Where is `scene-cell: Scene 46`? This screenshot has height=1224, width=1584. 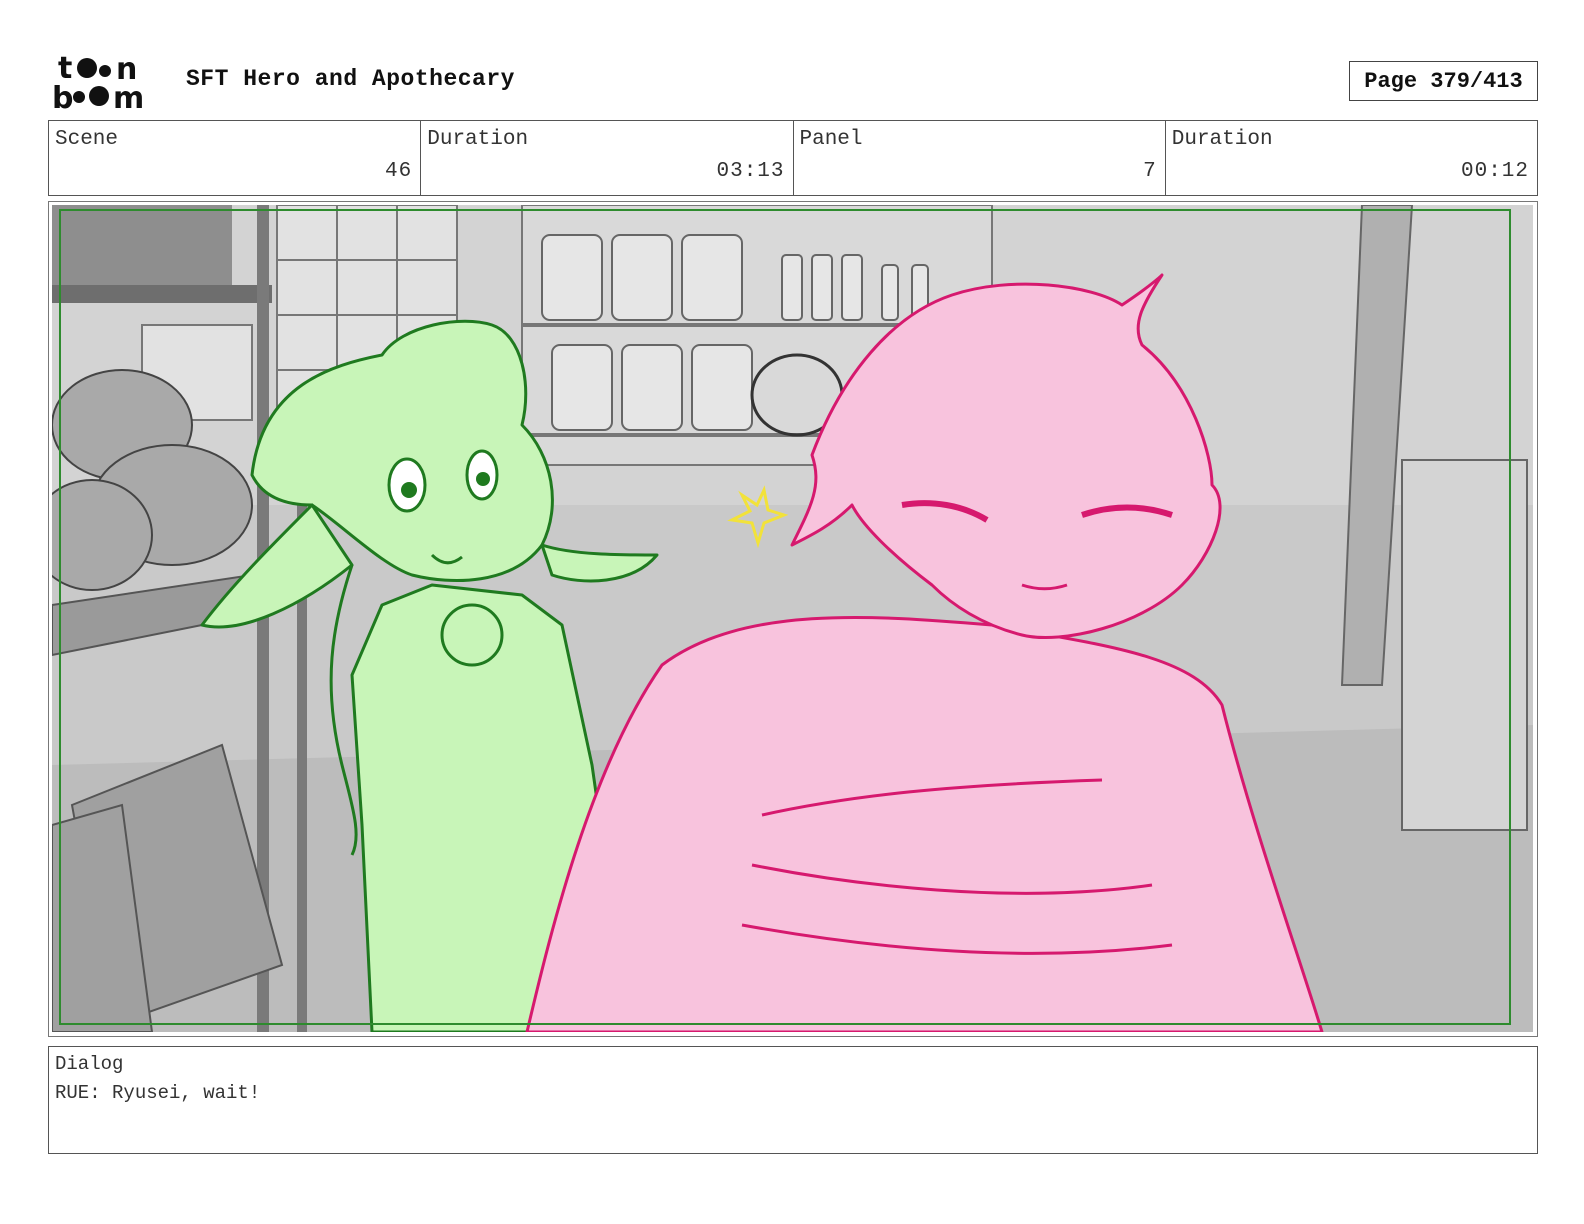 scene-cell: Scene 46 is located at coordinates (235, 158).